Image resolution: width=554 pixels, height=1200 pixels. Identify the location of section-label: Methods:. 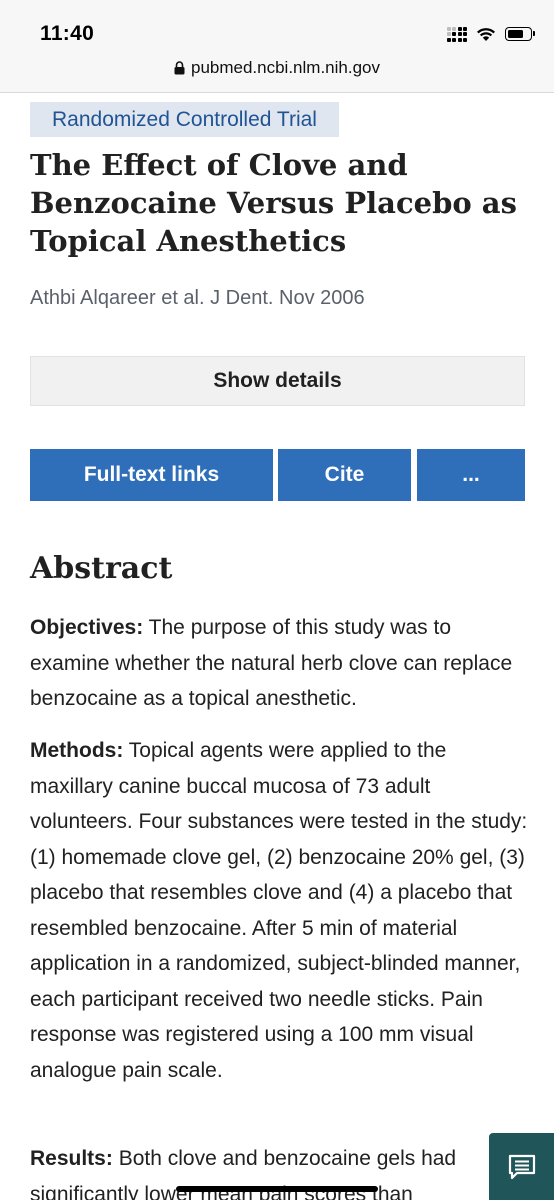
(77, 750).